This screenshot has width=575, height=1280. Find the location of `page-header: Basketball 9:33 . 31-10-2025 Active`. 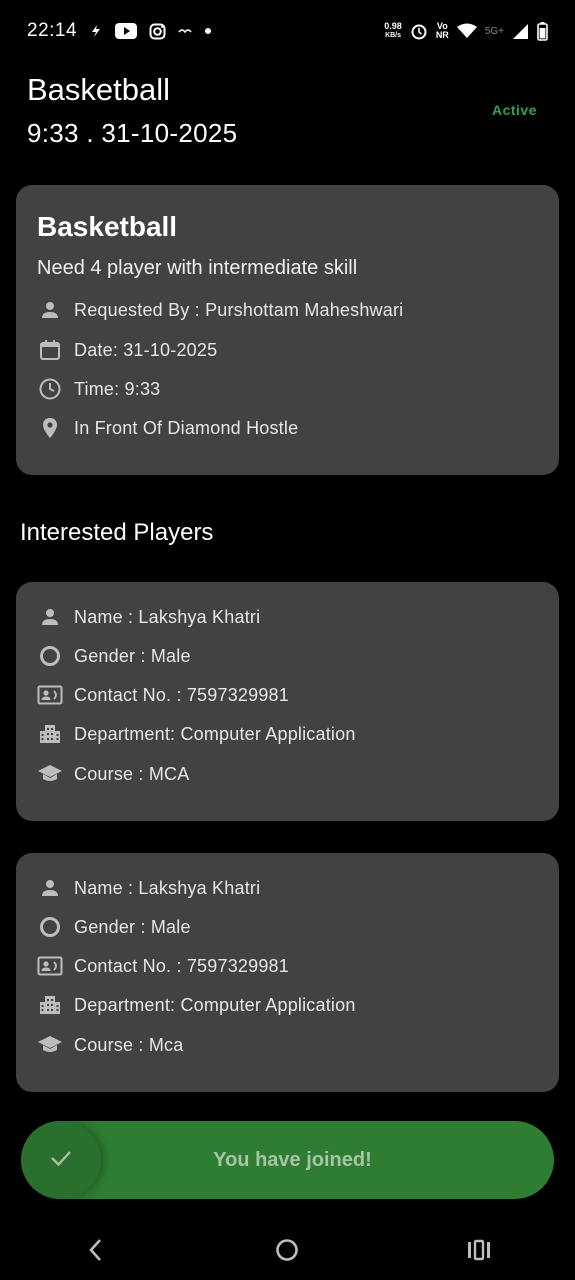

page-header: Basketball 9:33 . 31-10-2025 Active is located at coordinates (287, 112).